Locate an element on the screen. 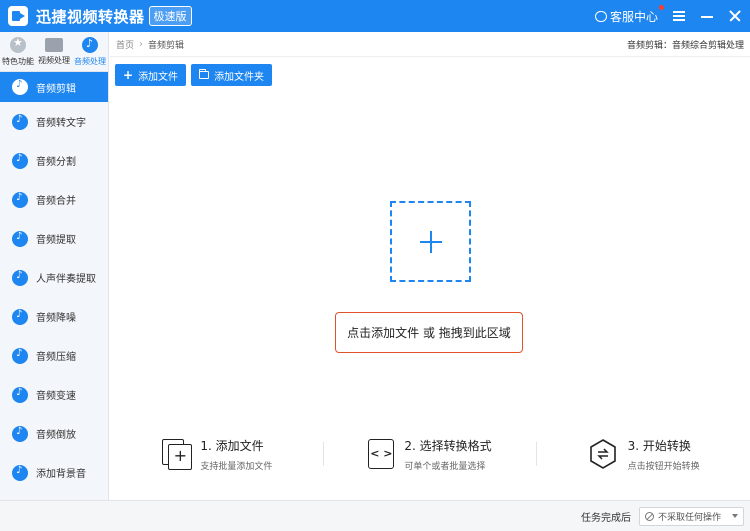 Image resolution: width=750 pixels, height=531 pixels. minimize-icon is located at coordinates (707, 16).